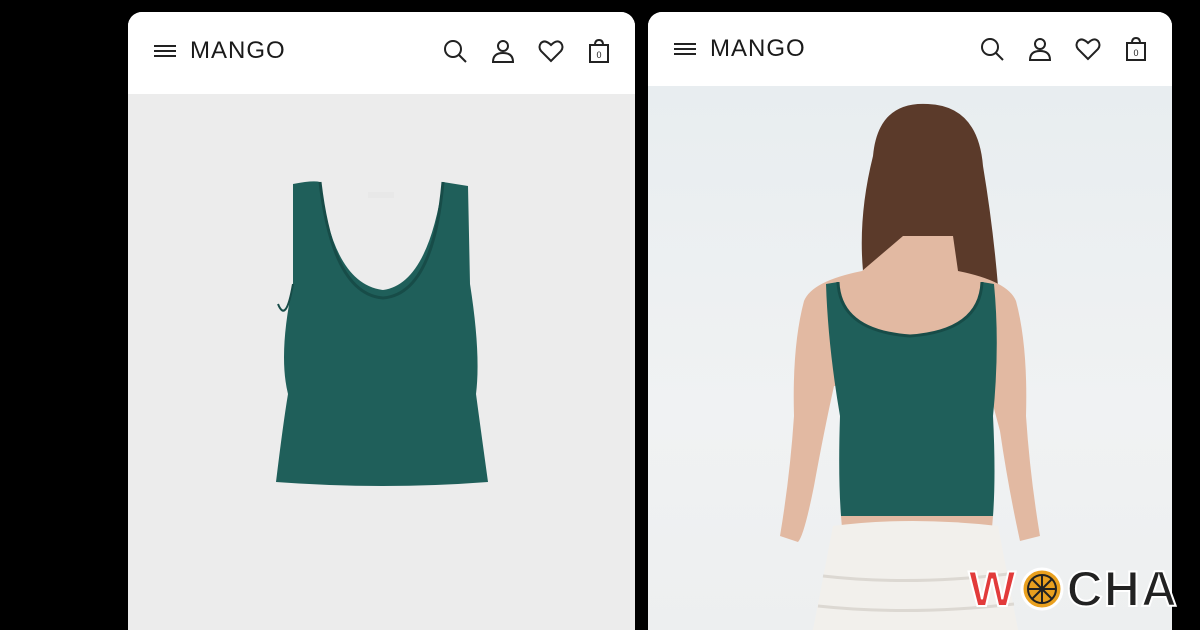  What do you see at coordinates (1042, 589) in the screenshot?
I see `wheel-icon` at bounding box center [1042, 589].